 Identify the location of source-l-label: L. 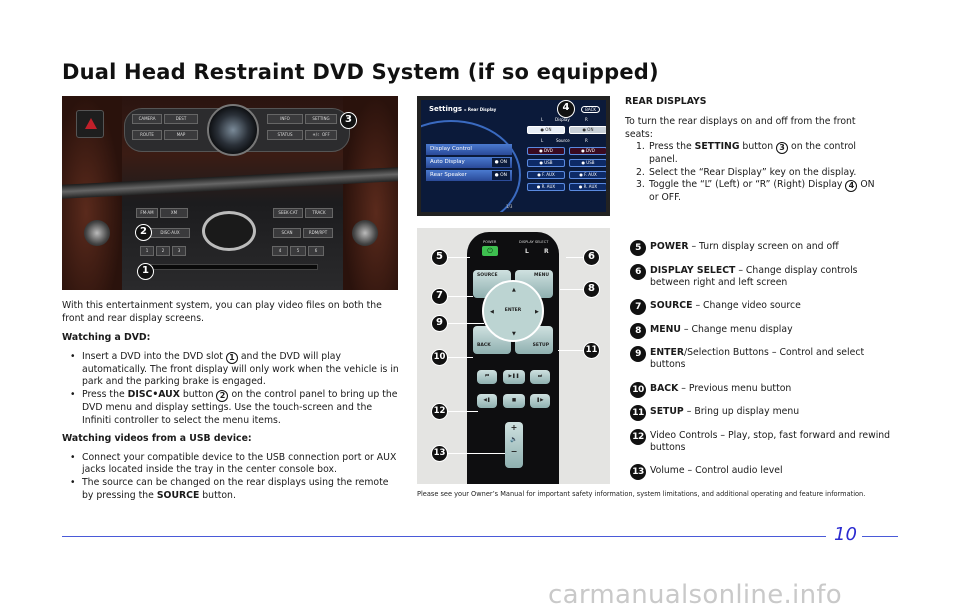
(542, 140).